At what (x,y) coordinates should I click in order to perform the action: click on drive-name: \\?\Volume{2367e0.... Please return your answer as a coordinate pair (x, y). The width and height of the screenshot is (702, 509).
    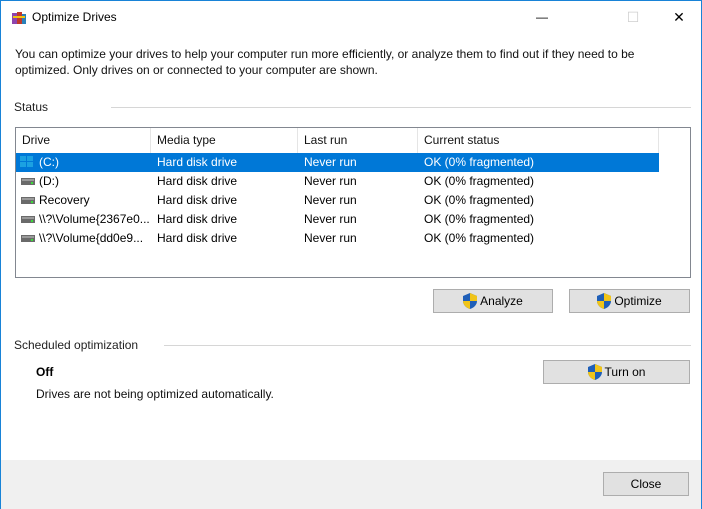
    Looking at the image, I should click on (94, 219).